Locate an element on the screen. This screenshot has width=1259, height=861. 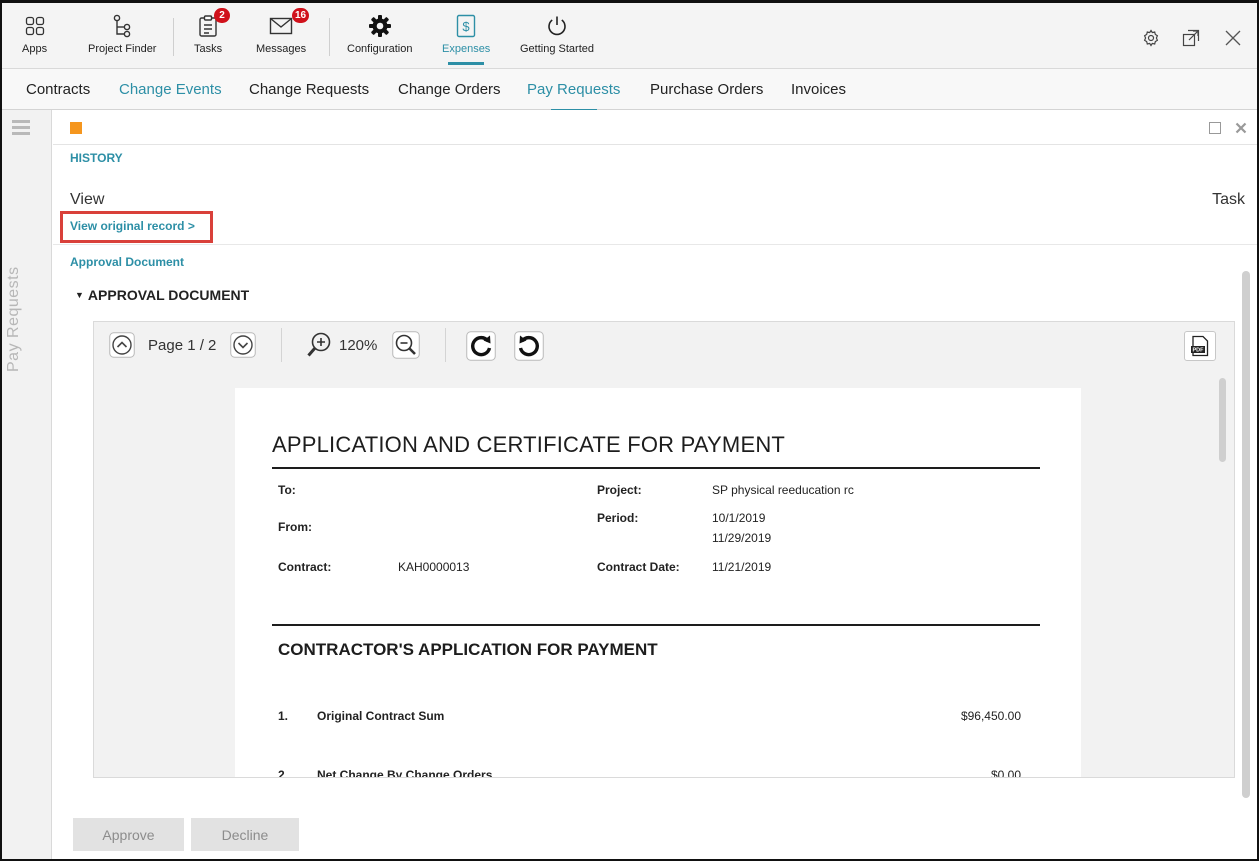
tab-pay-requests: Pay Requests is located at coordinates (574, 96).